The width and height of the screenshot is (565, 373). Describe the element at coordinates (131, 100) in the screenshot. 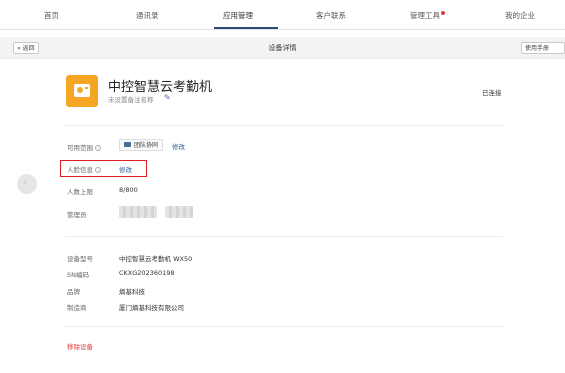

I see `device-alias: 未设置备注名称` at that location.